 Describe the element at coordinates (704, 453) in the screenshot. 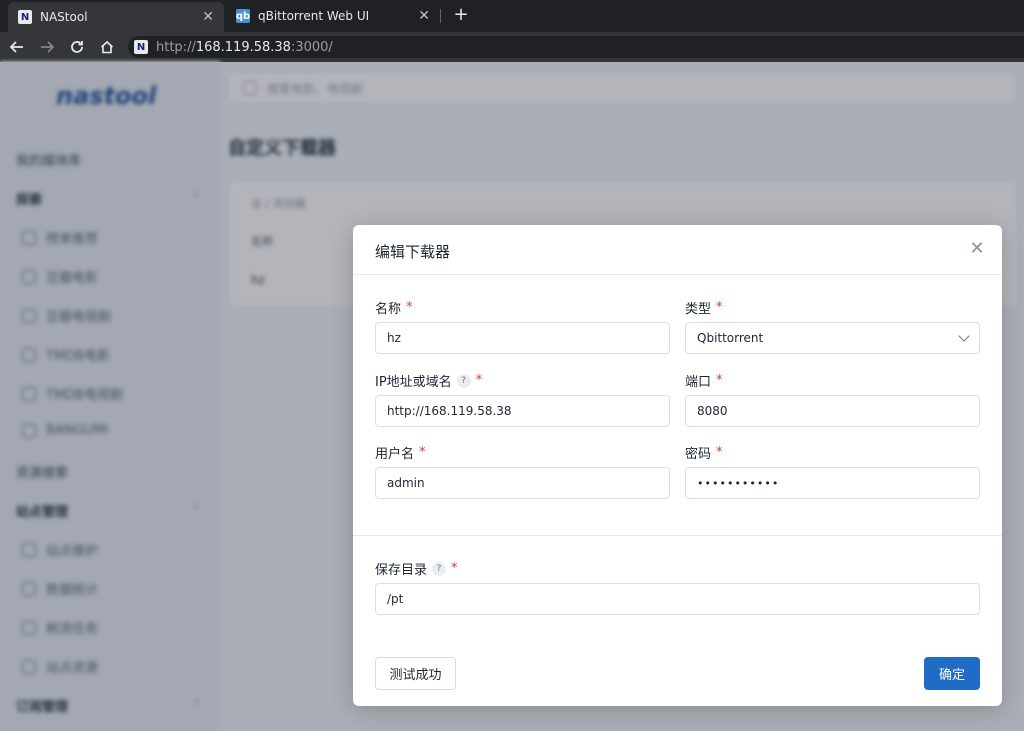

I see `password-label: 密码 *` at that location.